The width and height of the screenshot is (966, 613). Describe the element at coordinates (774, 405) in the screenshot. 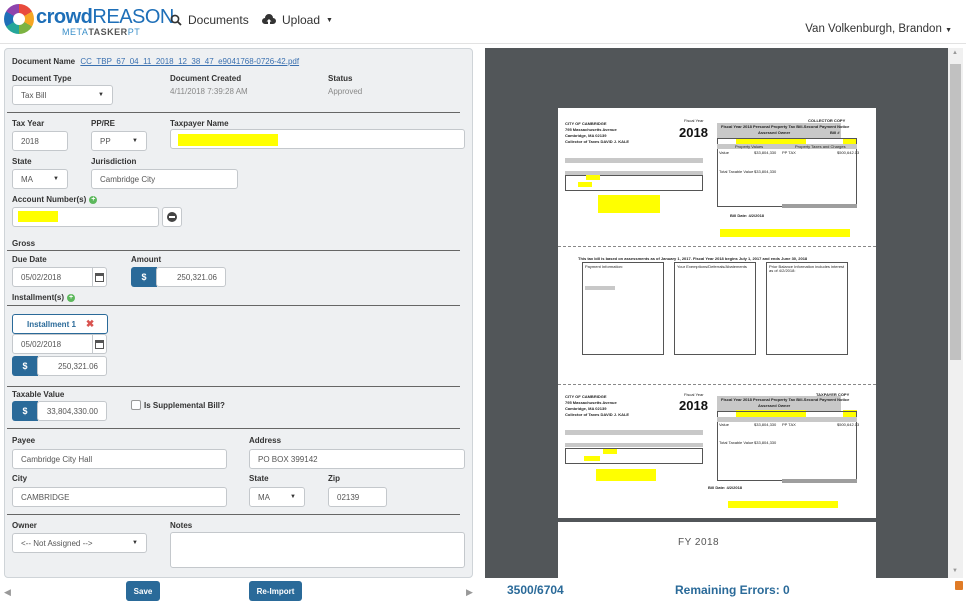

I see `assessed-owner-2: Assessed Owner` at that location.